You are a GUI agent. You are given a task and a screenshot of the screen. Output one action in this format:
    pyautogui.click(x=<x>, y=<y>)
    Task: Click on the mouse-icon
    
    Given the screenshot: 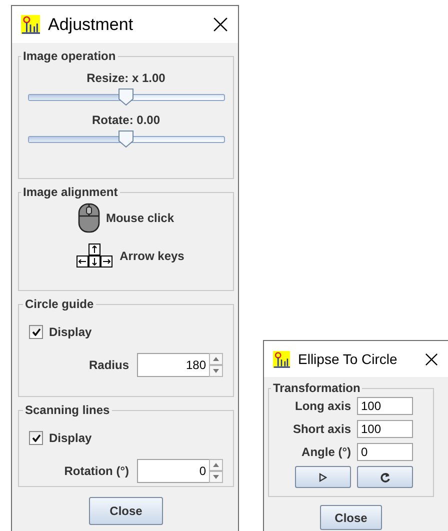 What is the action you would take?
    pyautogui.click(x=89, y=218)
    